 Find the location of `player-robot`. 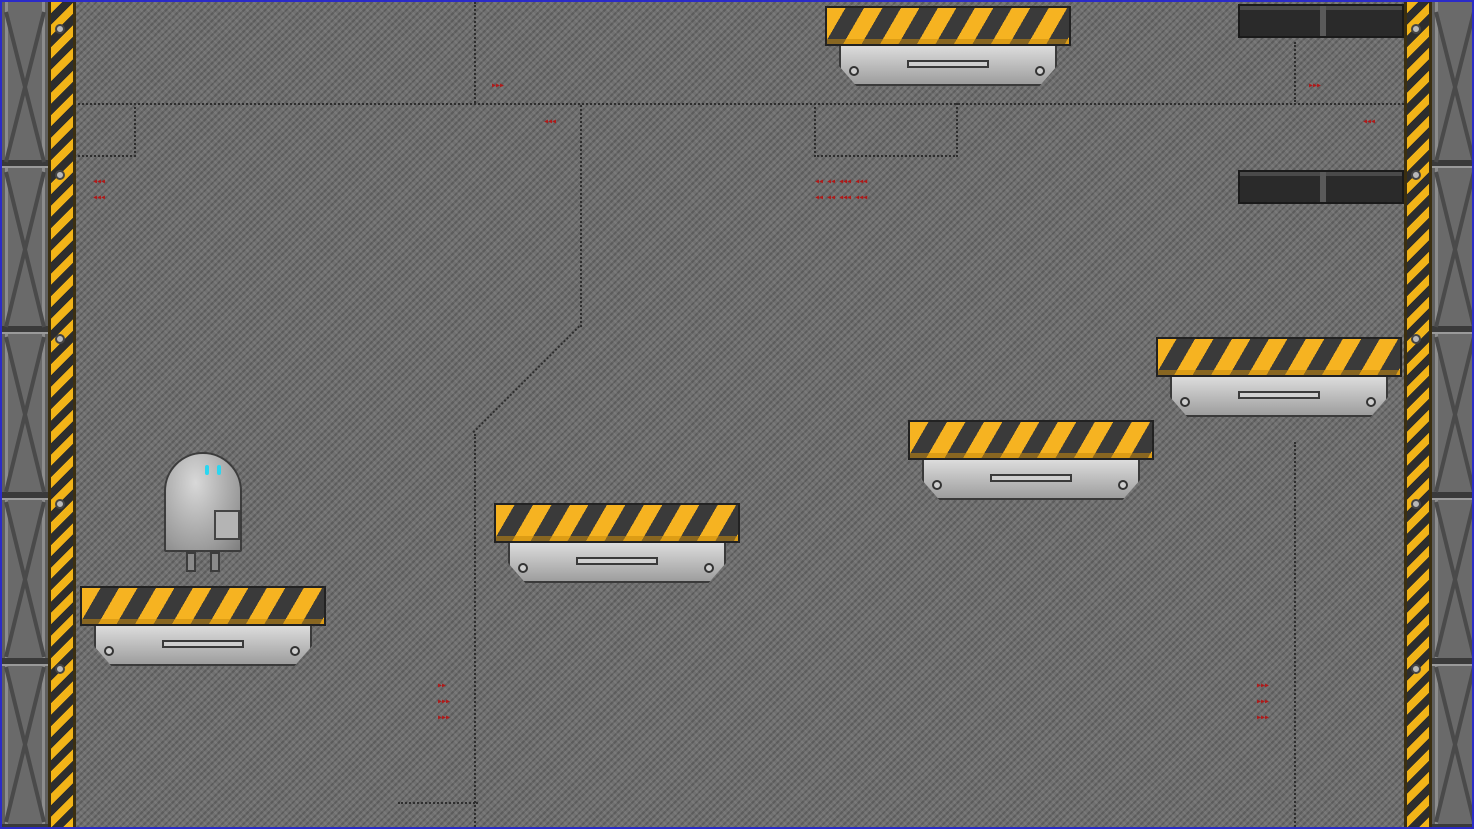

player-robot is located at coordinates (204, 513).